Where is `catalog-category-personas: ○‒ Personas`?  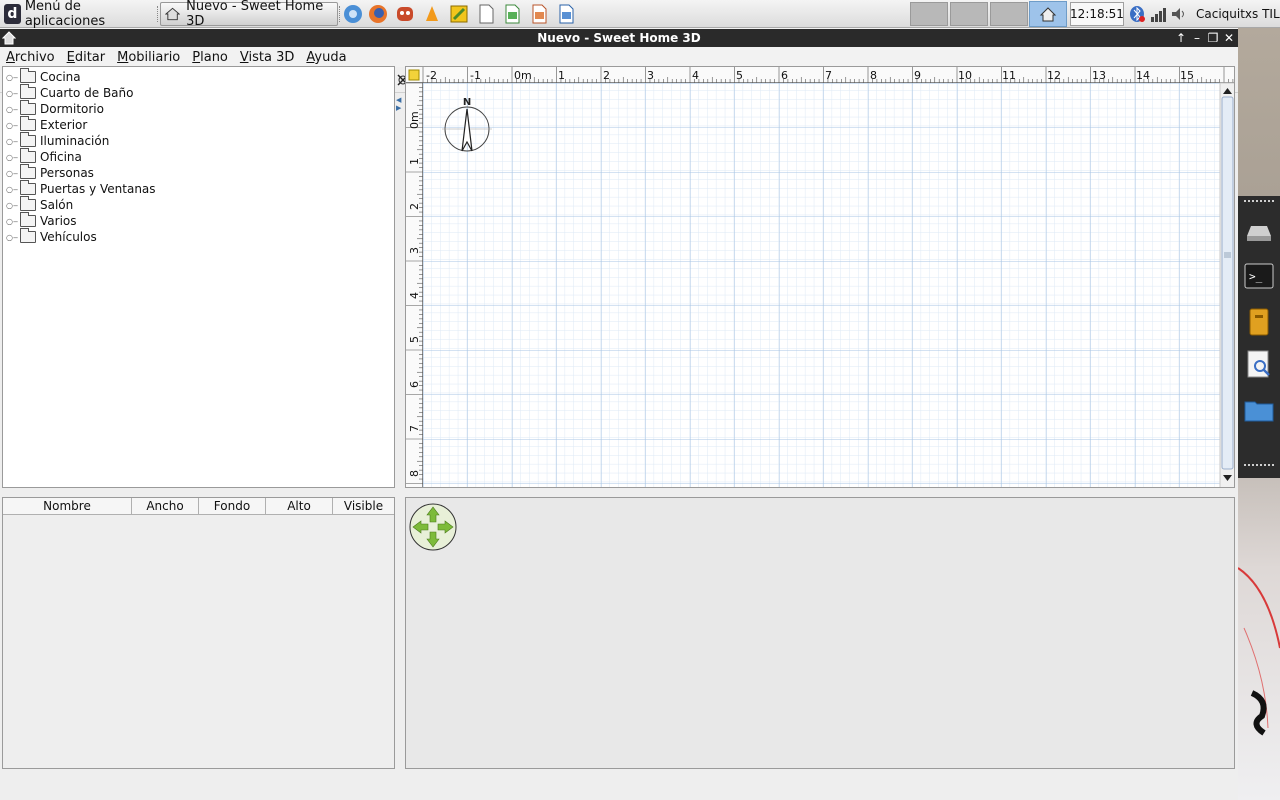 catalog-category-personas: ○‒ Personas is located at coordinates (50, 172).